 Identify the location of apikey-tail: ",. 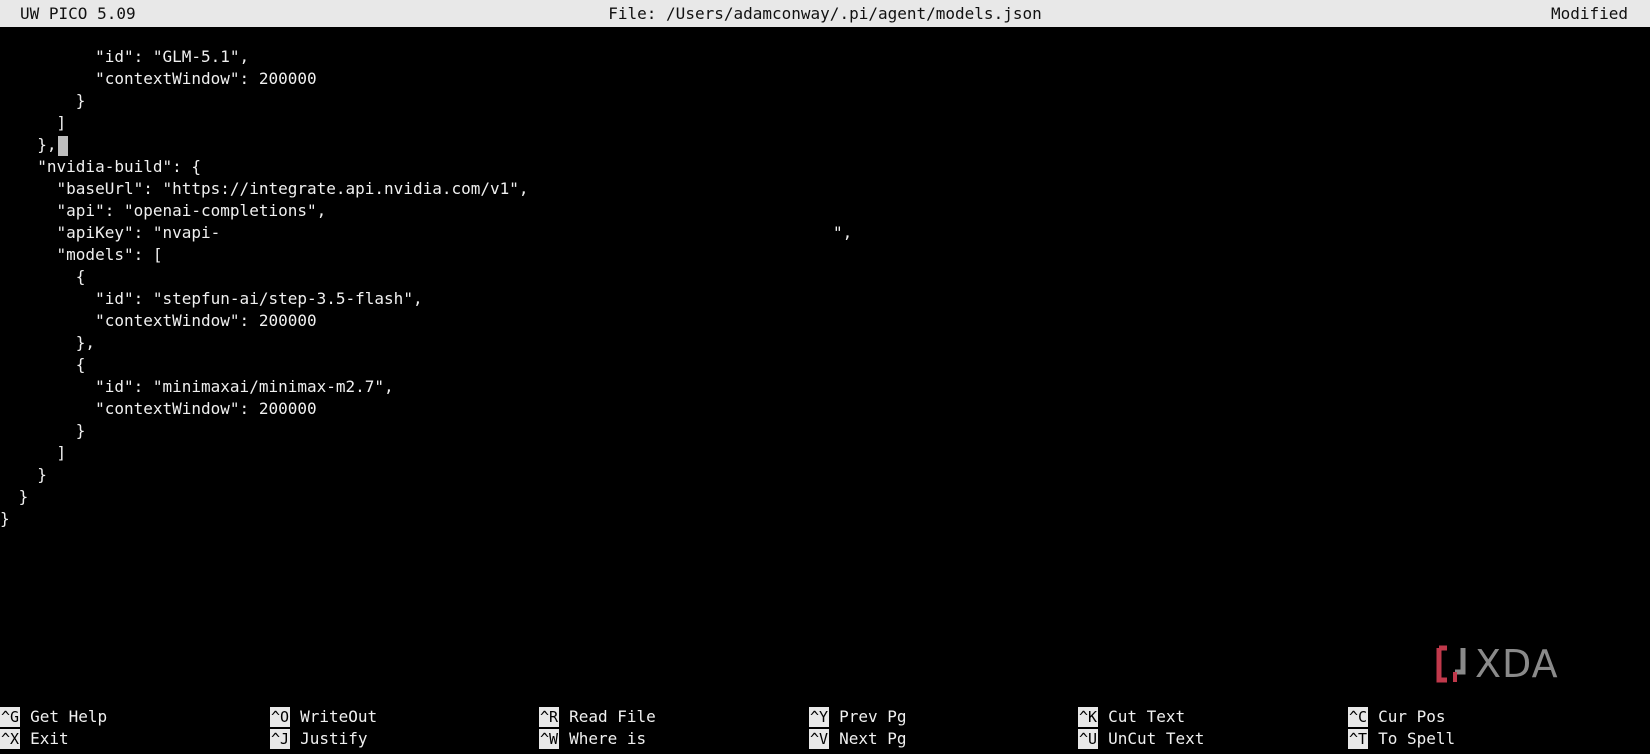
(843, 232).